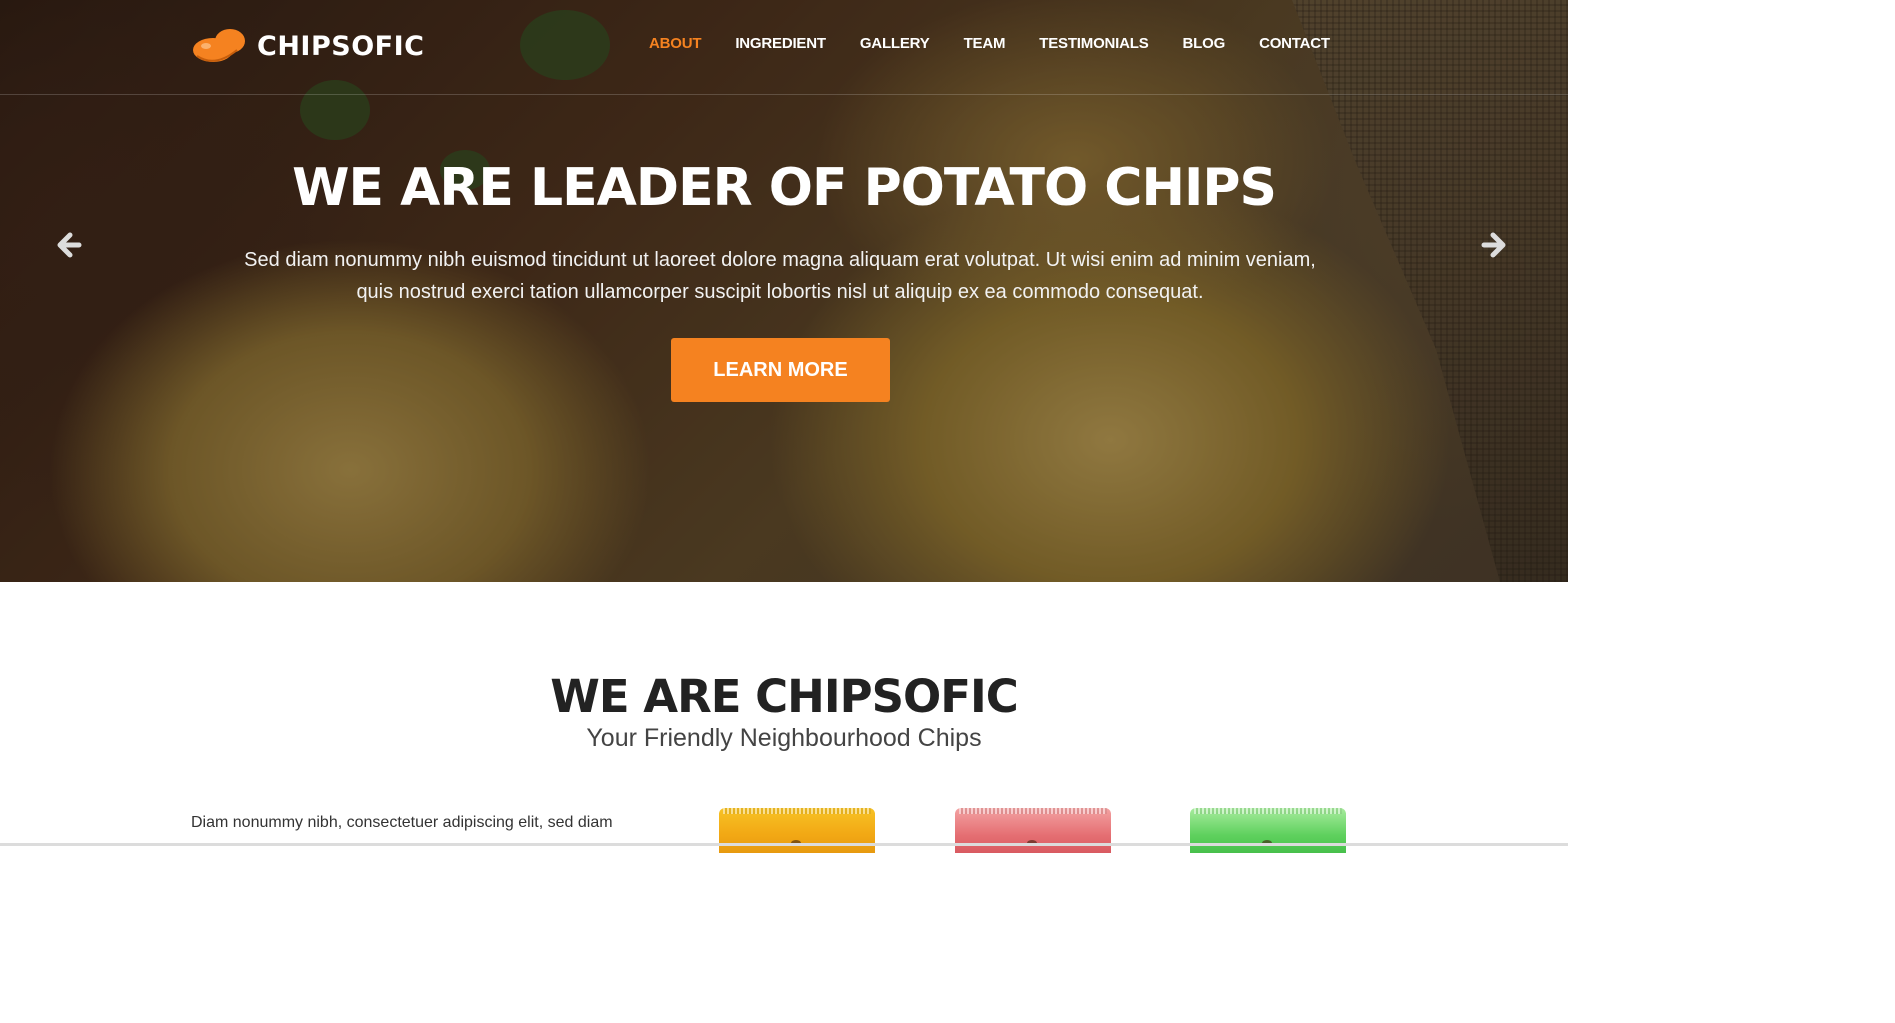 This screenshot has width=1895, height=1023. I want to click on chips-bag-yellow-image, so click(797, 830).